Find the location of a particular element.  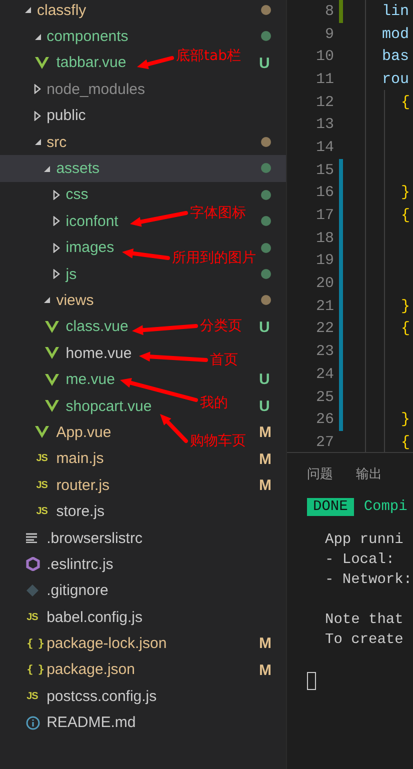

panel-tab: 输出 is located at coordinates (369, 476).